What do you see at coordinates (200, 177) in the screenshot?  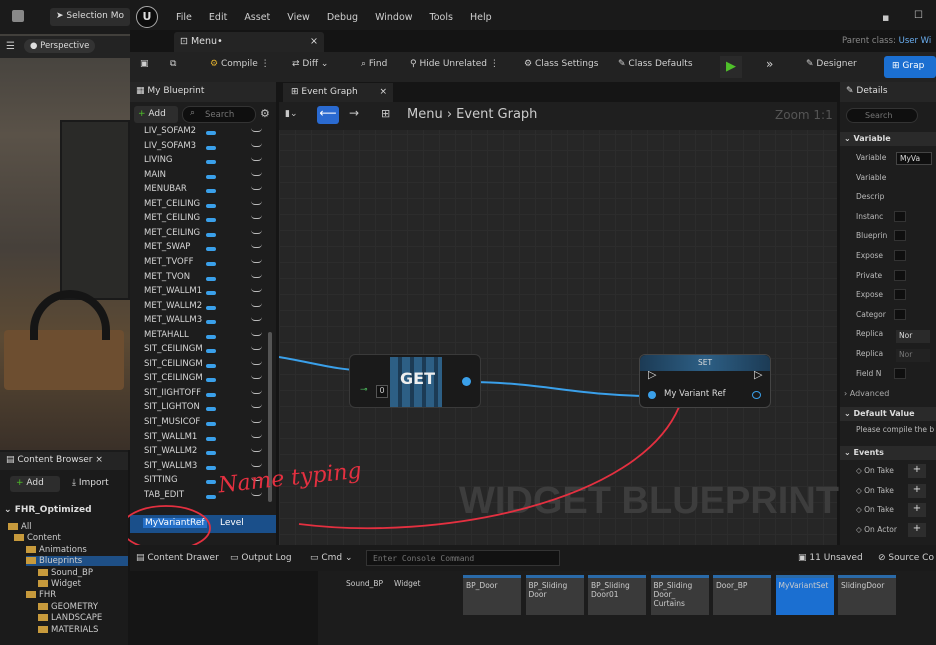 I see `variable-item: MAIN` at bounding box center [200, 177].